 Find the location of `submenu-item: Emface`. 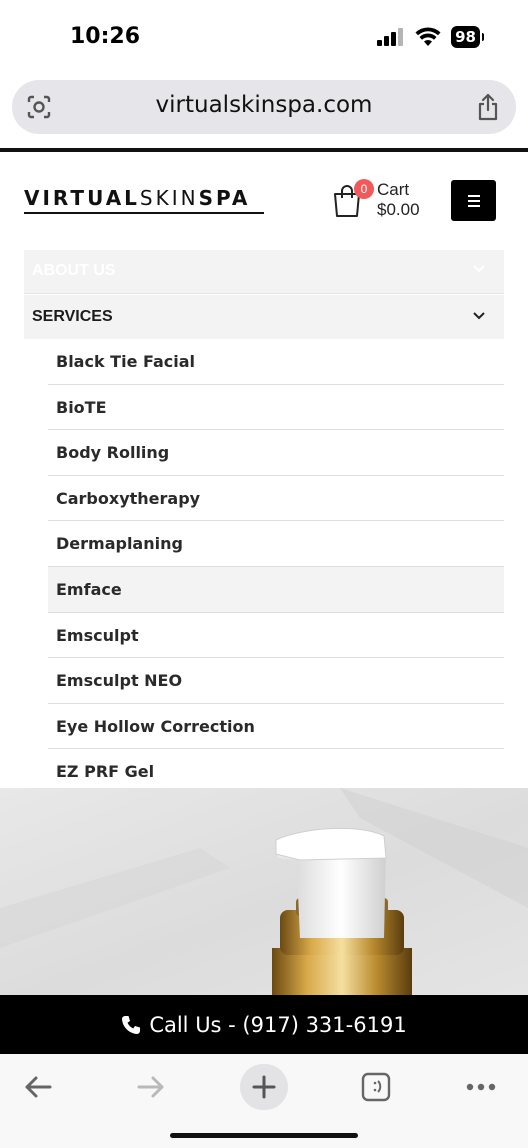

submenu-item: Emface is located at coordinates (276, 589).